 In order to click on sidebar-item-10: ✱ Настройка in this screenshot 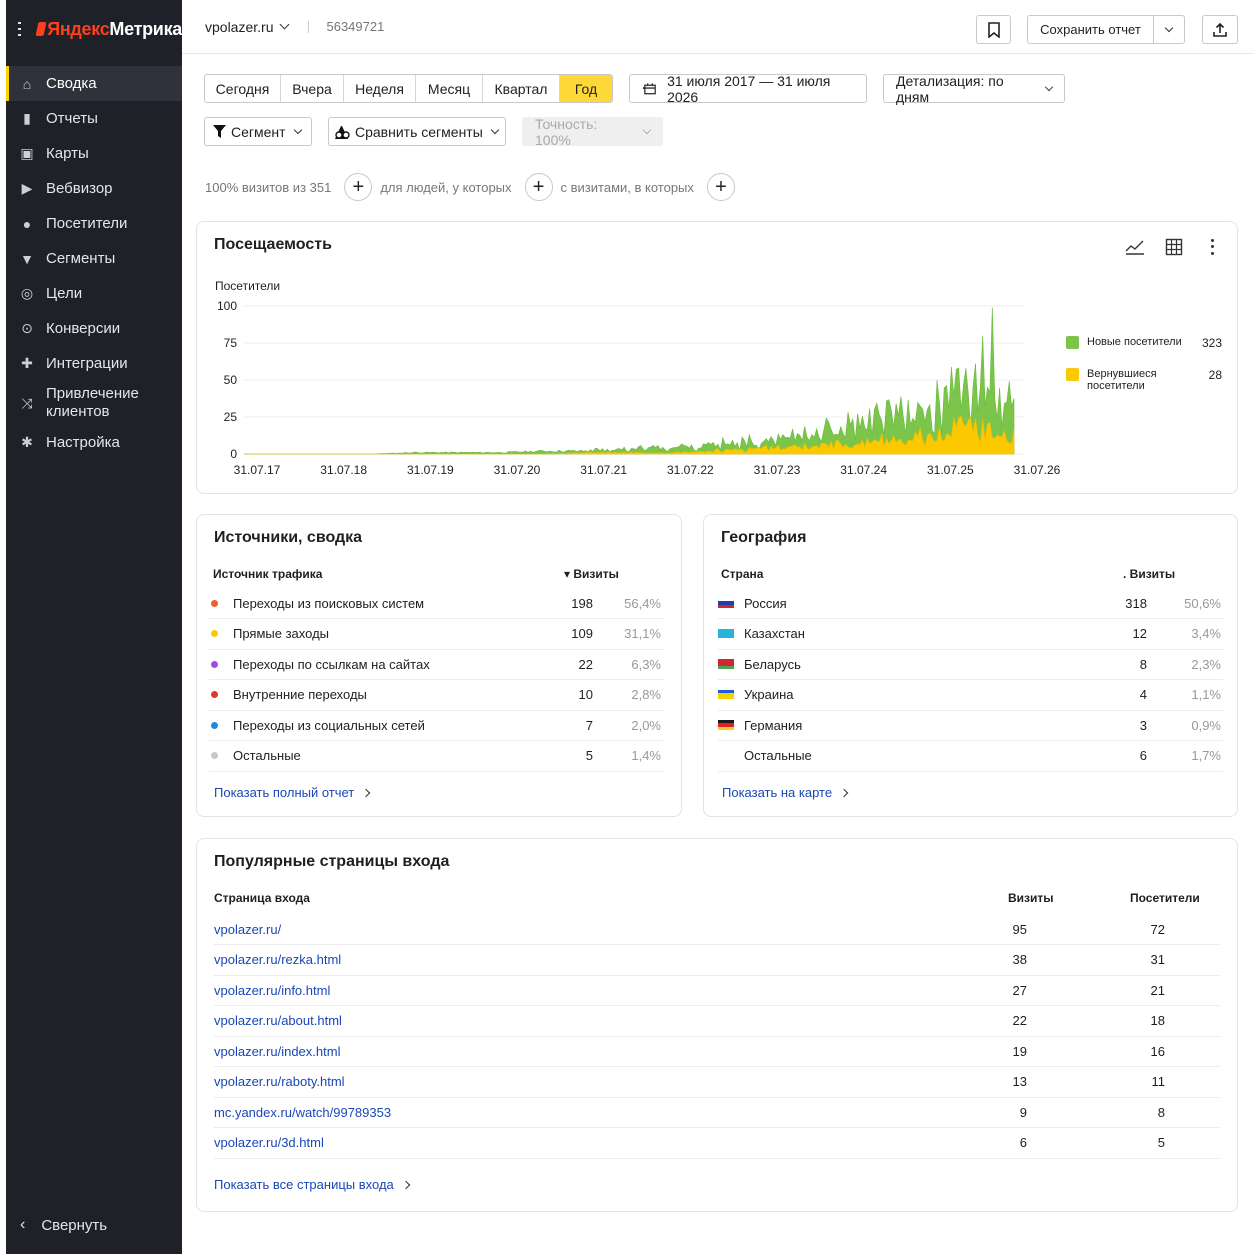, I will do `click(94, 442)`.